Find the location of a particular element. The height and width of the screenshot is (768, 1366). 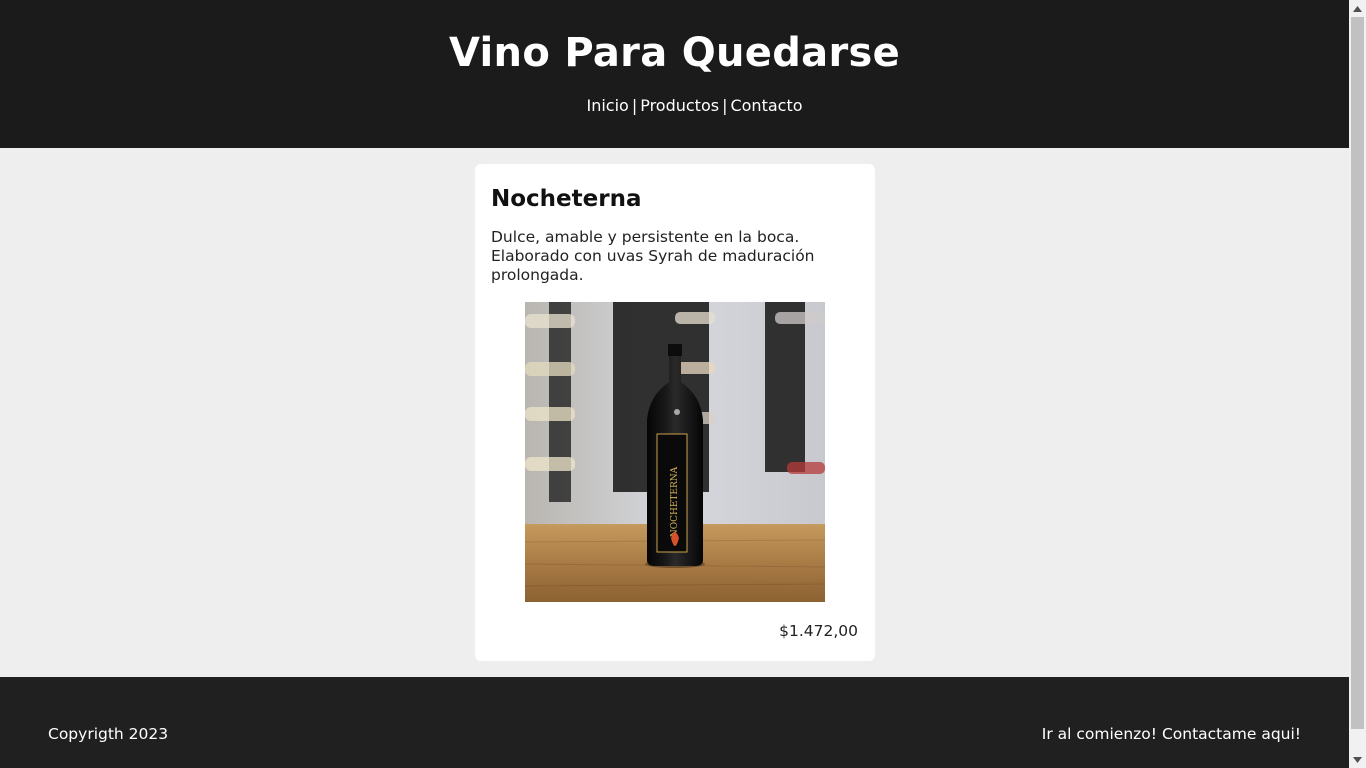

vertical-scrollbar is located at coordinates (1357, 384).